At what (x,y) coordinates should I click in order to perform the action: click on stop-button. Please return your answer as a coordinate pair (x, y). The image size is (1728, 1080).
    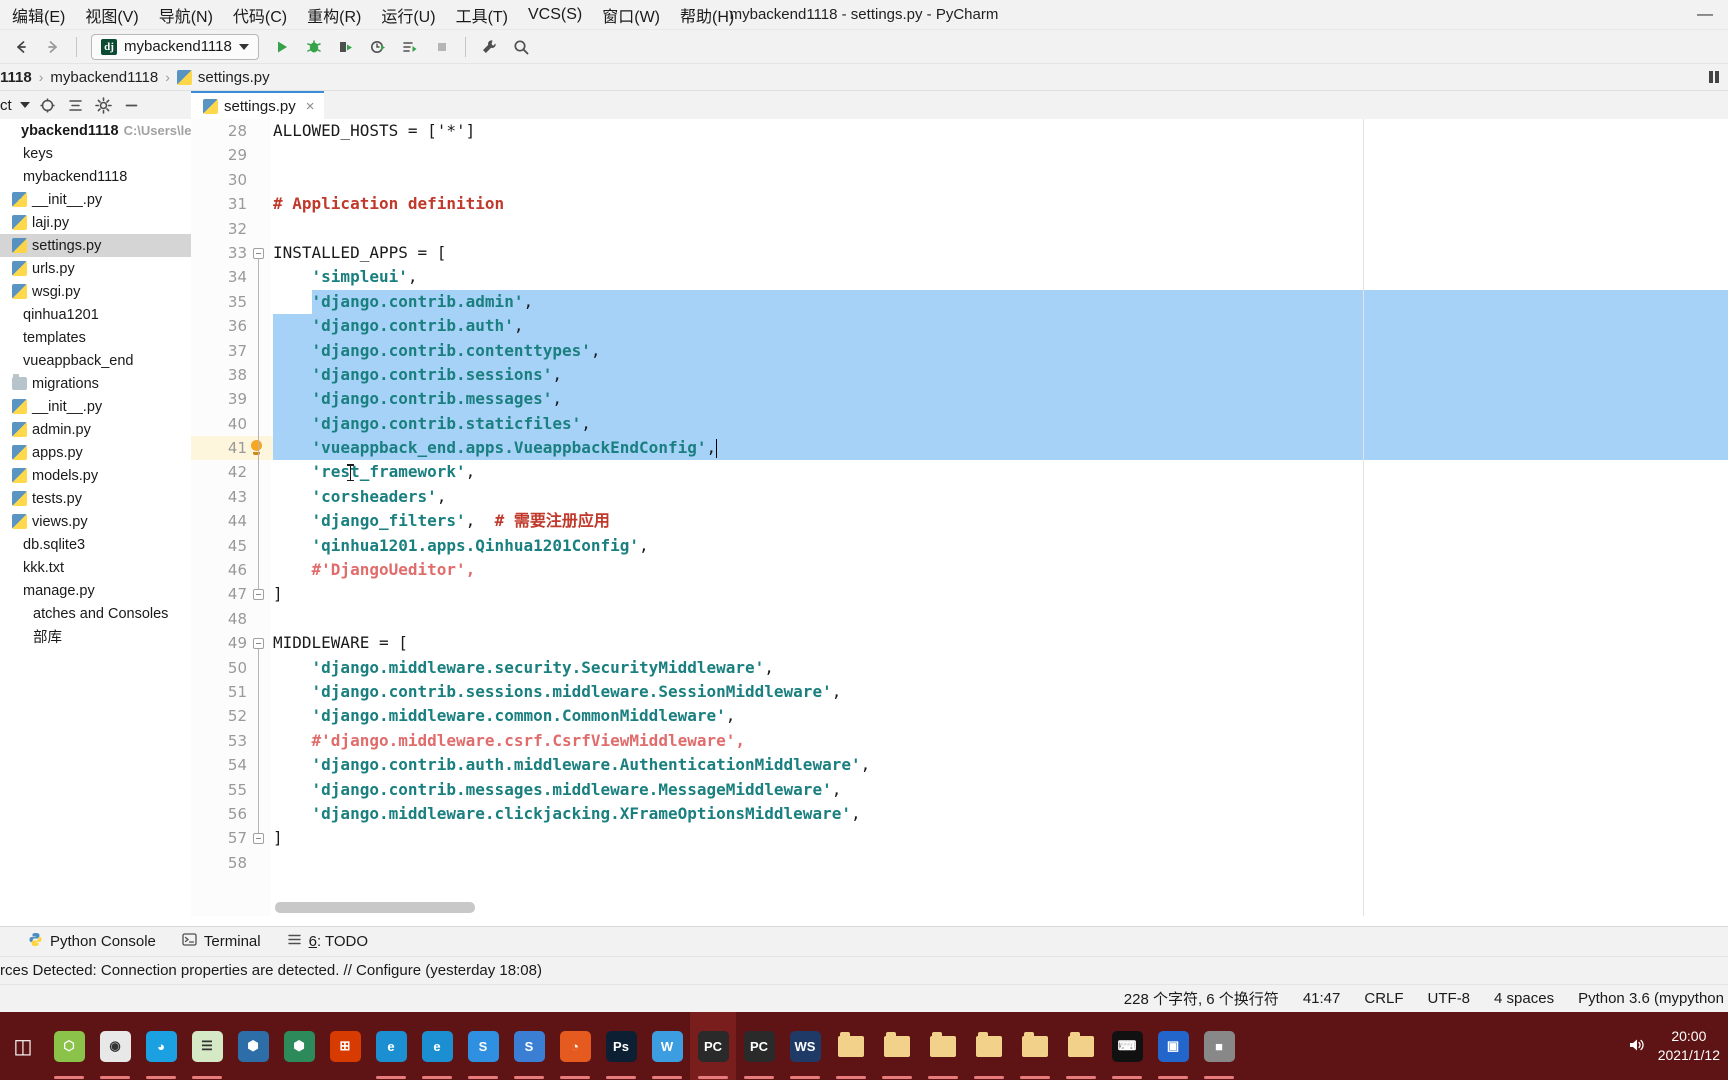
    Looking at the image, I should click on (442, 47).